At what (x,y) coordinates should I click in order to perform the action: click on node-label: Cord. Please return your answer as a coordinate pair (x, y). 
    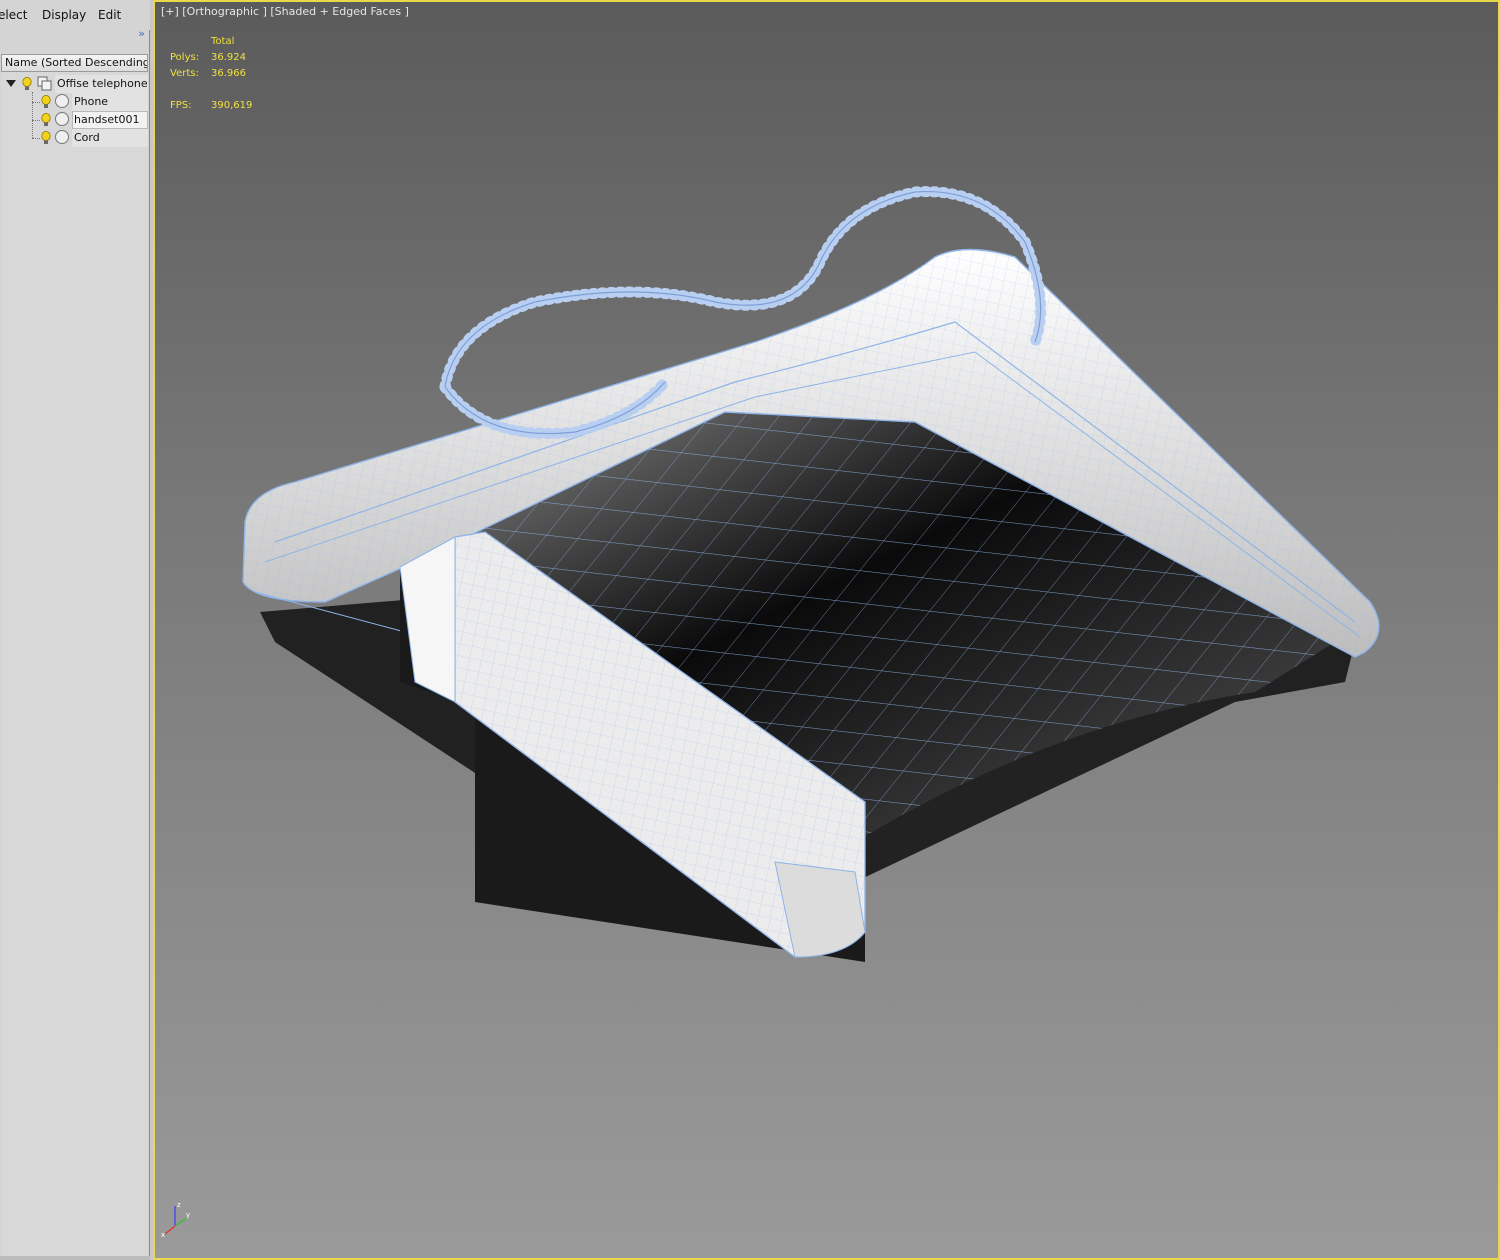
    Looking at the image, I should click on (87, 137).